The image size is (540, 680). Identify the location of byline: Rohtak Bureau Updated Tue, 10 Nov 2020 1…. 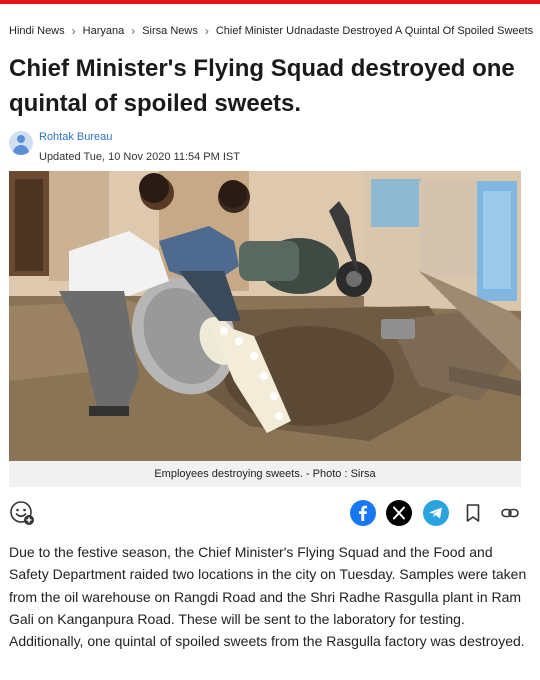
(124, 147).